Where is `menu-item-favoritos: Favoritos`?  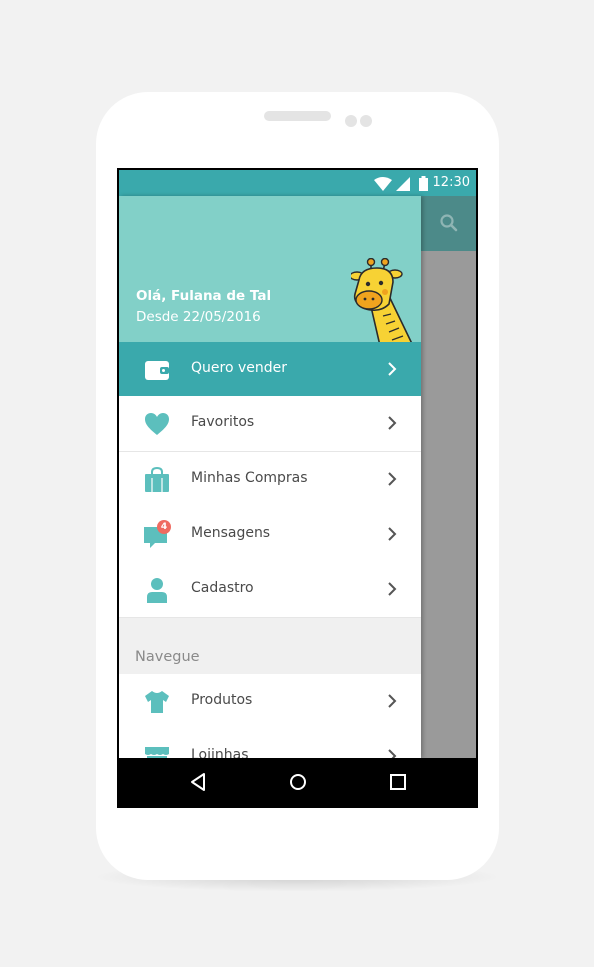 menu-item-favoritos: Favoritos is located at coordinates (270, 424).